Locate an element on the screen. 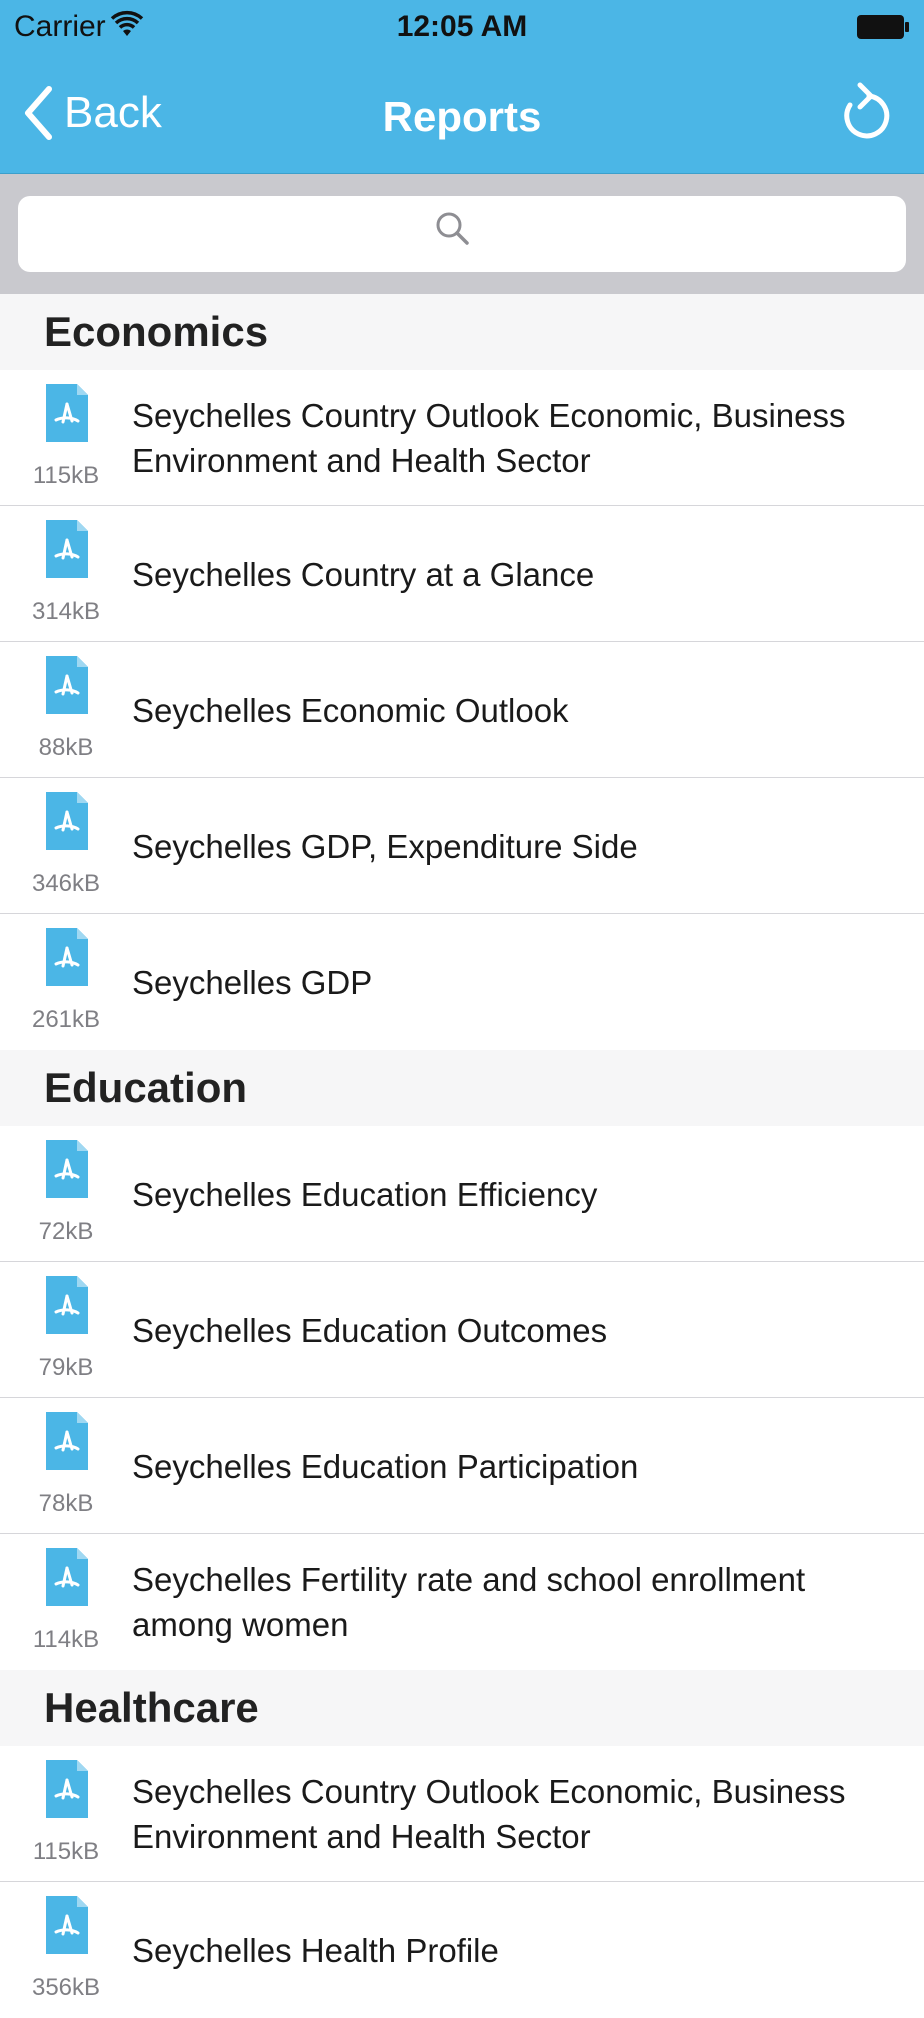 This screenshot has height=2018, width=924. file-size: 346kB is located at coordinates (66, 883).